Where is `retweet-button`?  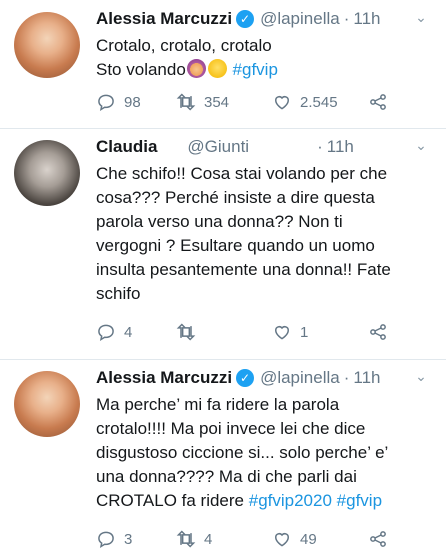 retweet-button is located at coordinates (224, 332).